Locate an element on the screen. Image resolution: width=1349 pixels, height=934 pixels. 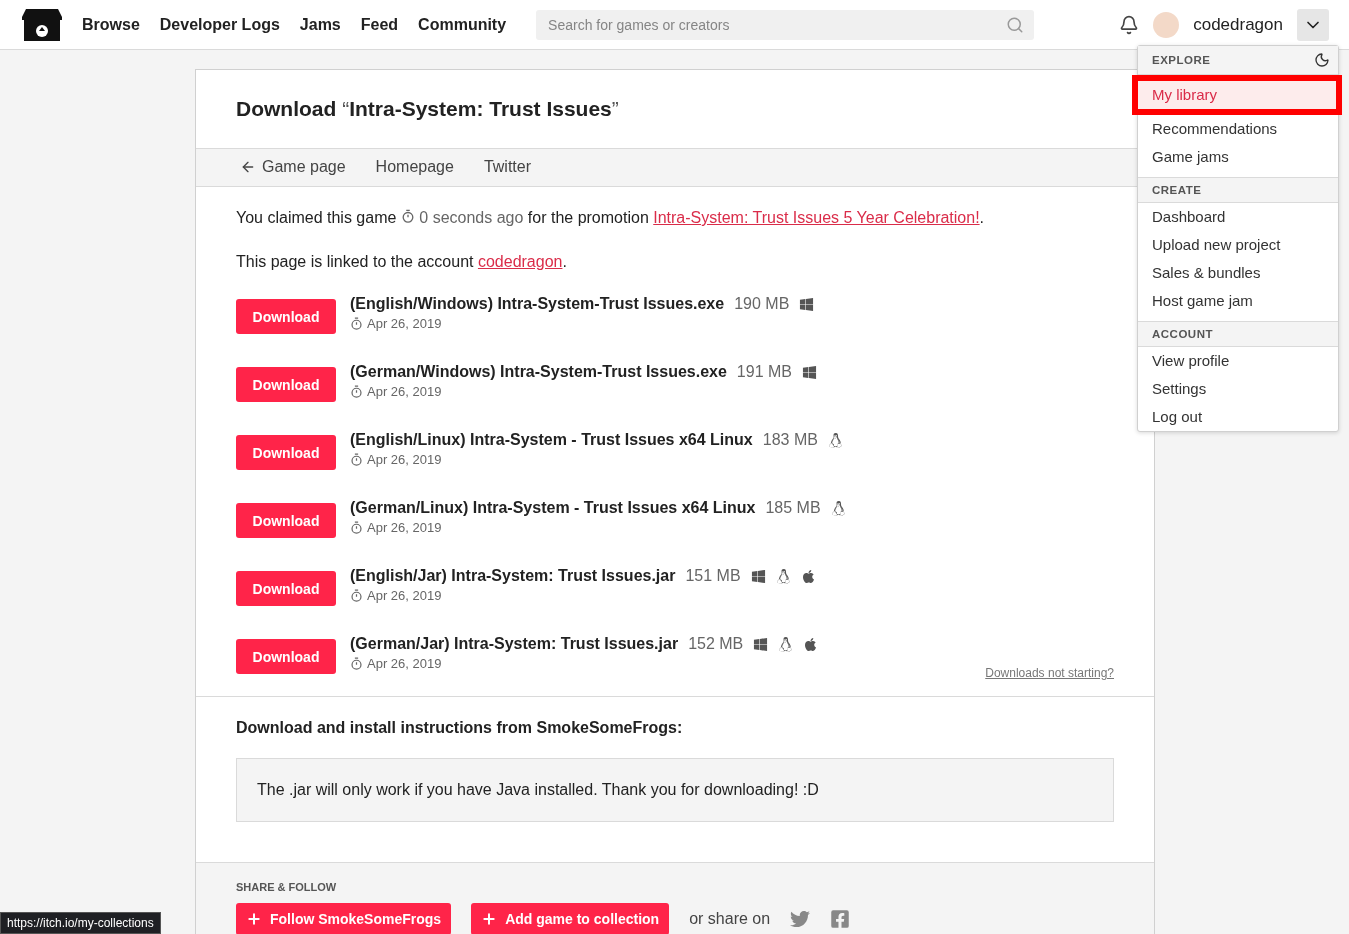
menu-item: Upload new project is located at coordinates (1238, 245).